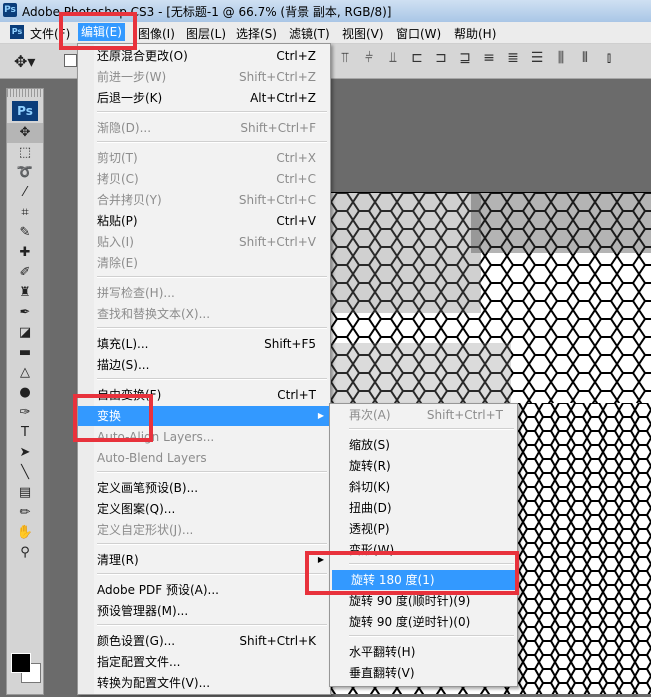 This screenshot has width=651, height=697. What do you see at coordinates (465, 60) in the screenshot?
I see `align-right-icon: ⊒` at bounding box center [465, 60].